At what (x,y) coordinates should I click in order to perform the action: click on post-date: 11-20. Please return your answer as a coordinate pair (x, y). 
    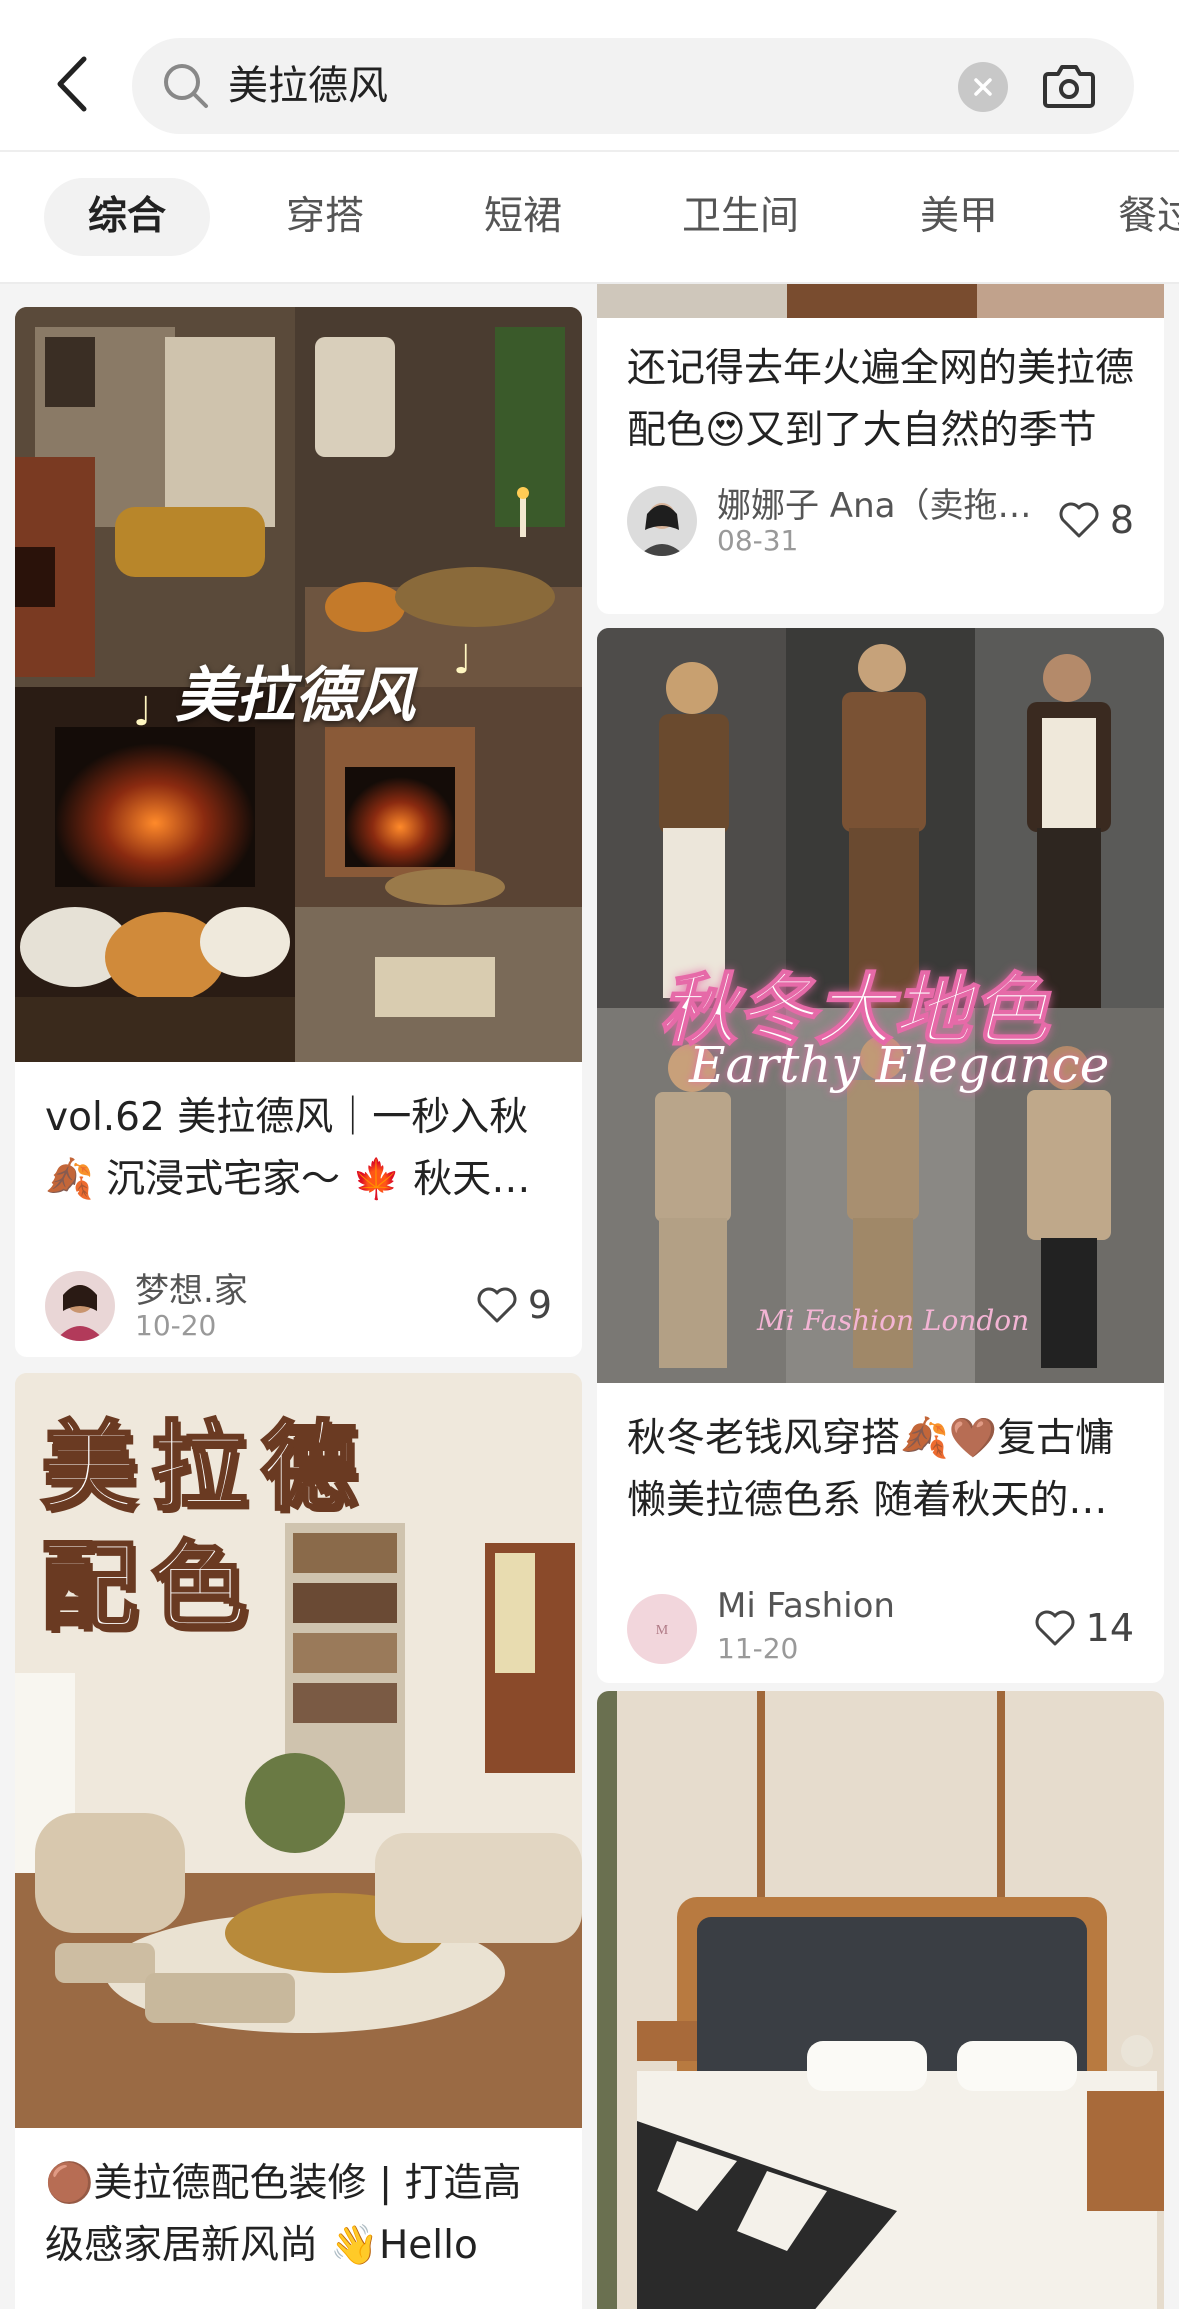
    Looking at the image, I should click on (758, 1648).